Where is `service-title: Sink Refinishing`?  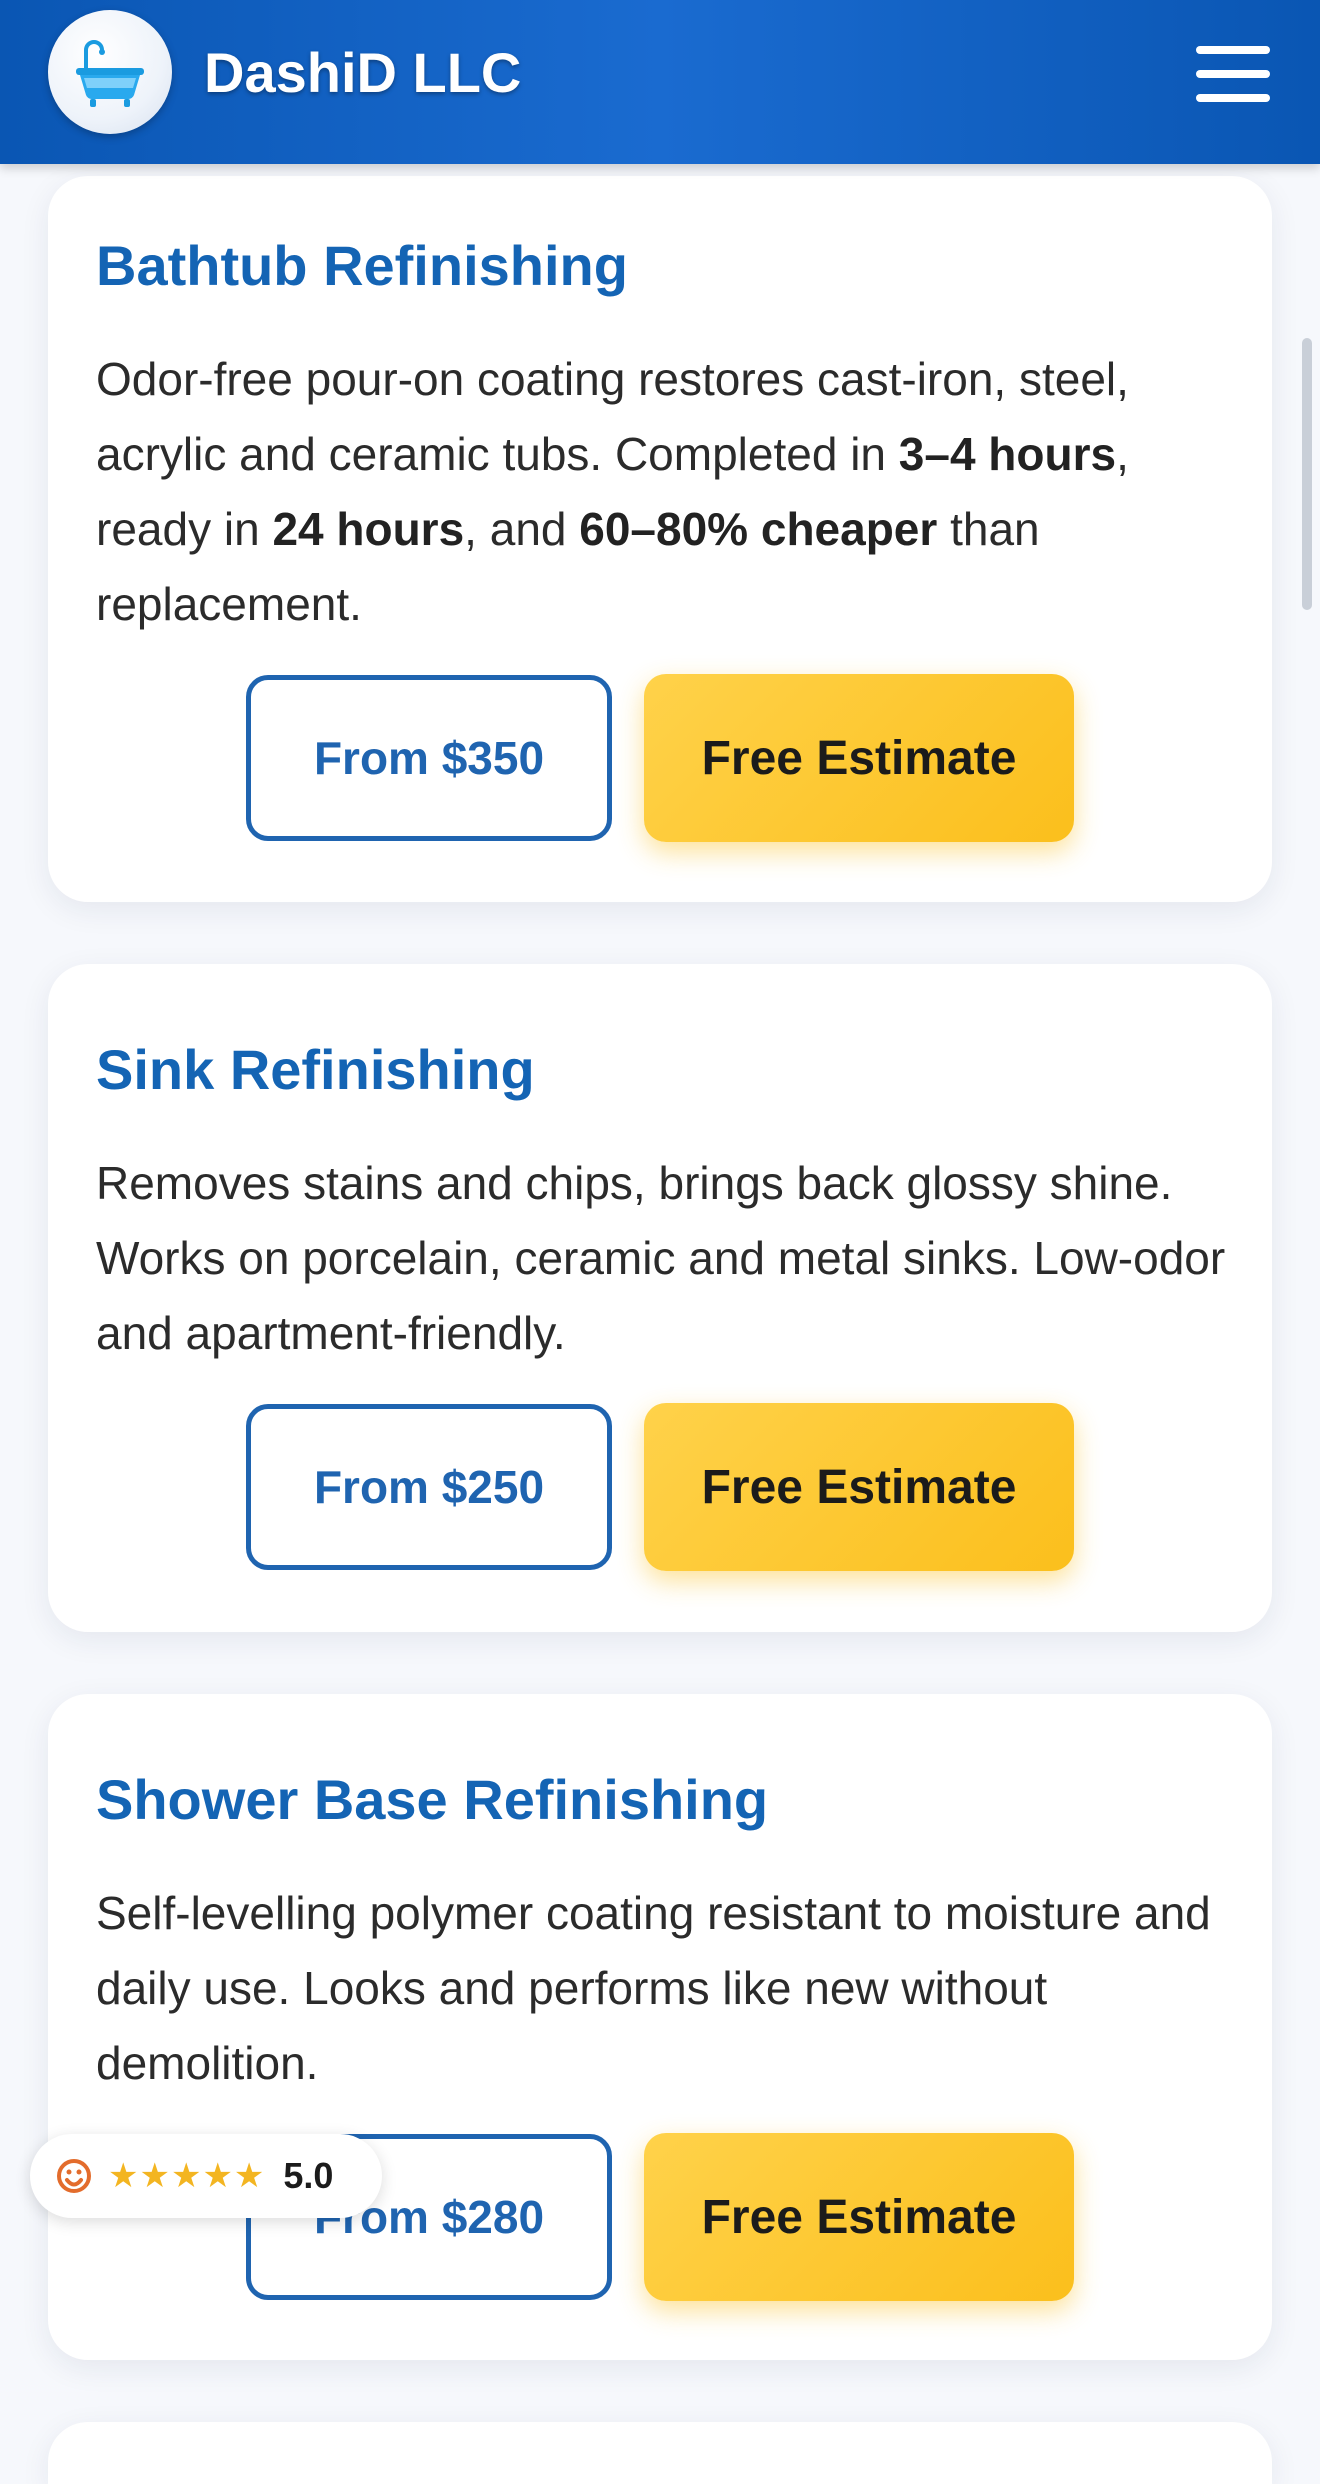 service-title: Sink Refinishing is located at coordinates (315, 1069).